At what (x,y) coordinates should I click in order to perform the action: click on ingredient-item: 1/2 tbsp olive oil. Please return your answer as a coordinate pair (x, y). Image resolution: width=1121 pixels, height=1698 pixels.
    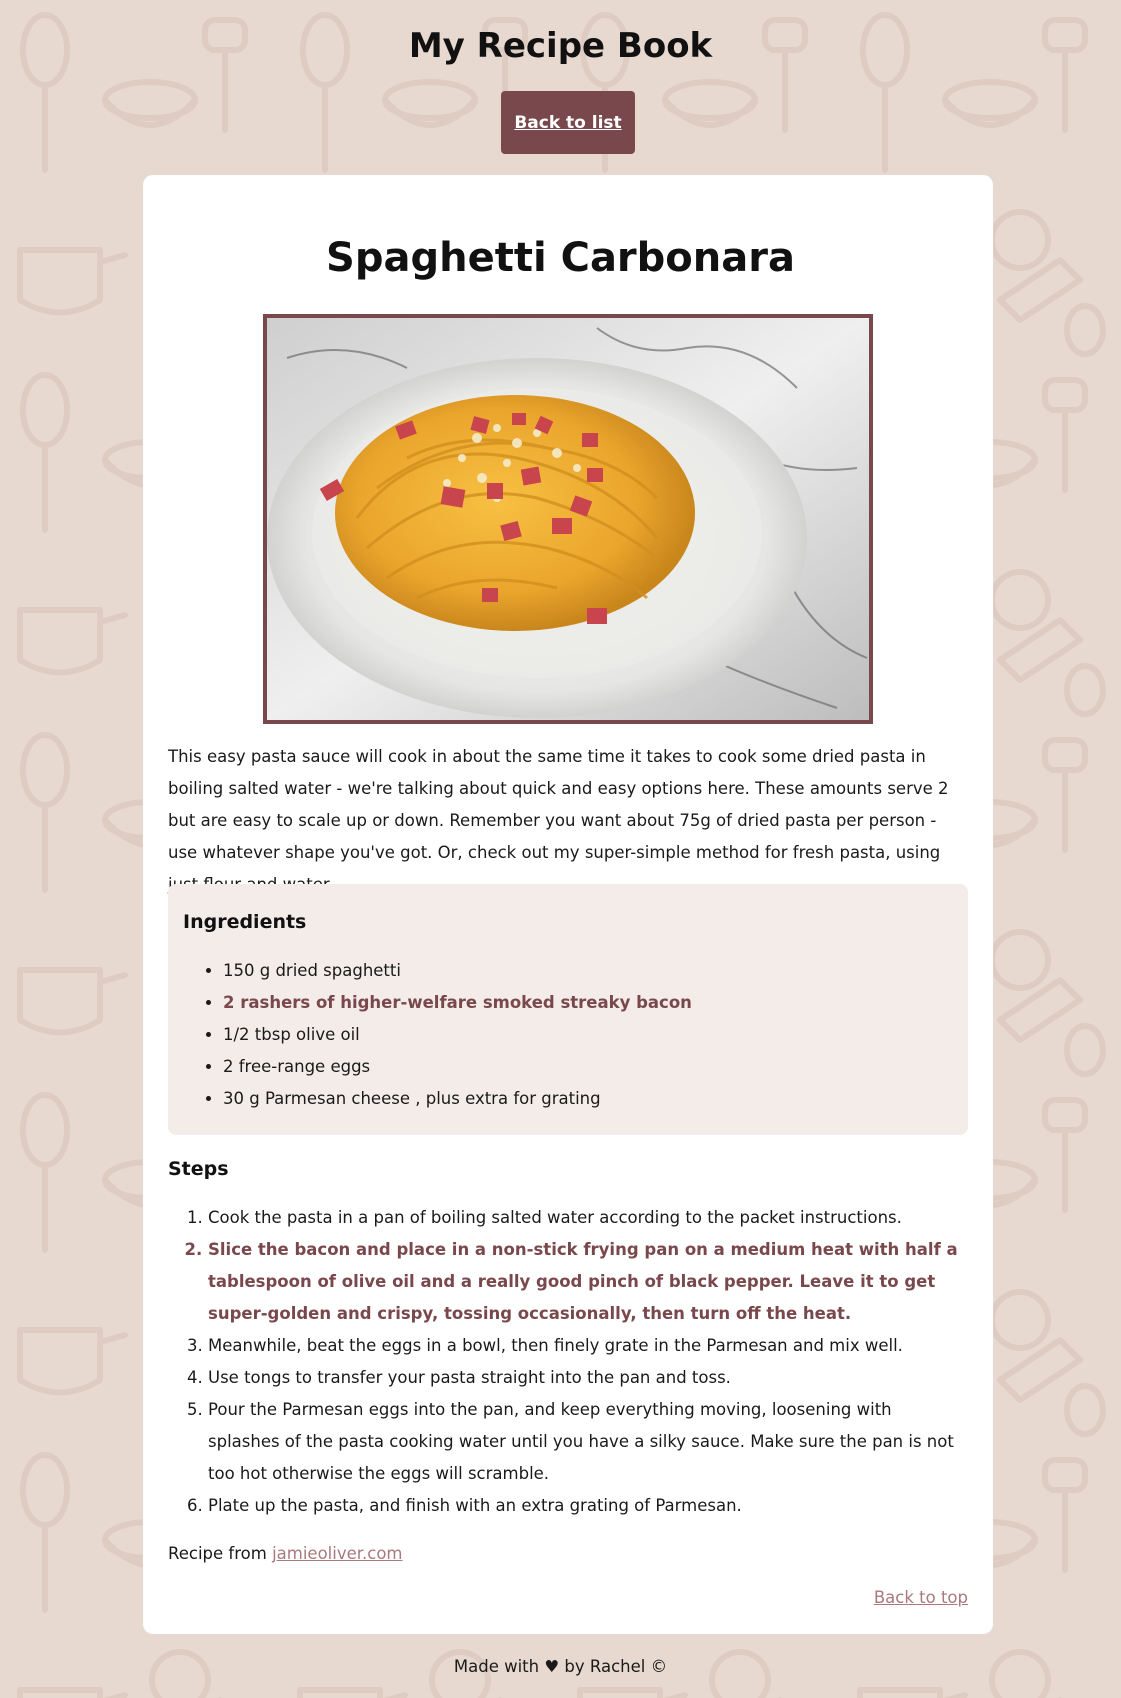
    Looking at the image, I should click on (603, 1035).